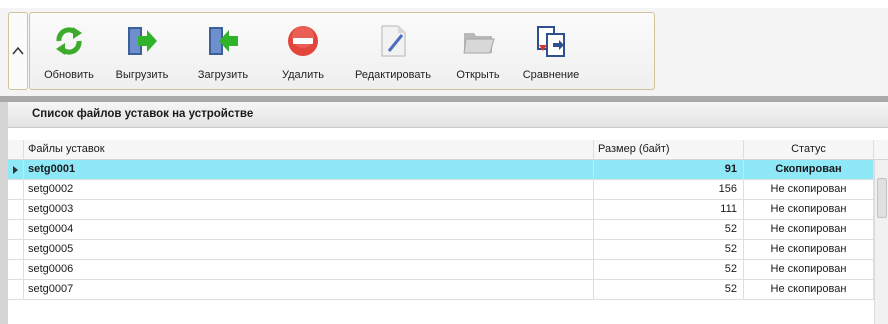 The height and width of the screenshot is (324, 888). Describe the element at coordinates (669, 189) in the screenshot. I see `file-size-cell: 156` at that location.